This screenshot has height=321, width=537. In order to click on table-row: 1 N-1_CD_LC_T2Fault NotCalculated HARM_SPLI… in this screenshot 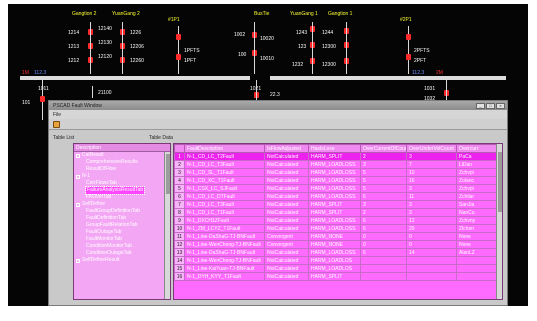, I will do `click(338, 156)`.